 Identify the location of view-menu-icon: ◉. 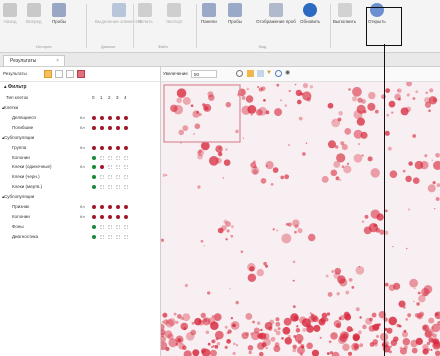
(288, 73).